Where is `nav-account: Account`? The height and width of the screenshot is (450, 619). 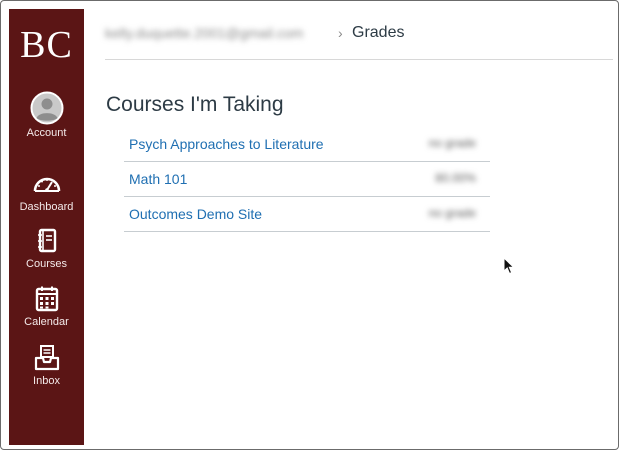
nav-account: Account is located at coordinates (46, 115).